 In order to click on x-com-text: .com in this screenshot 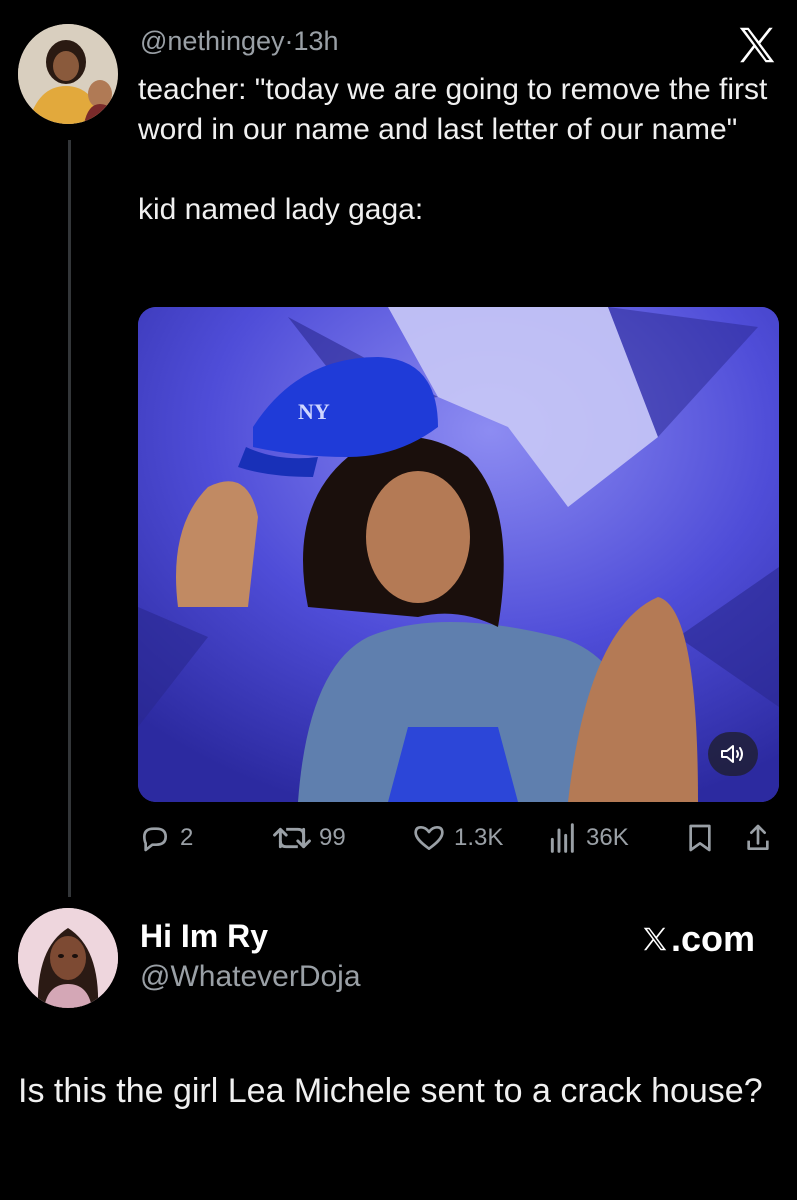, I will do `click(713, 938)`.